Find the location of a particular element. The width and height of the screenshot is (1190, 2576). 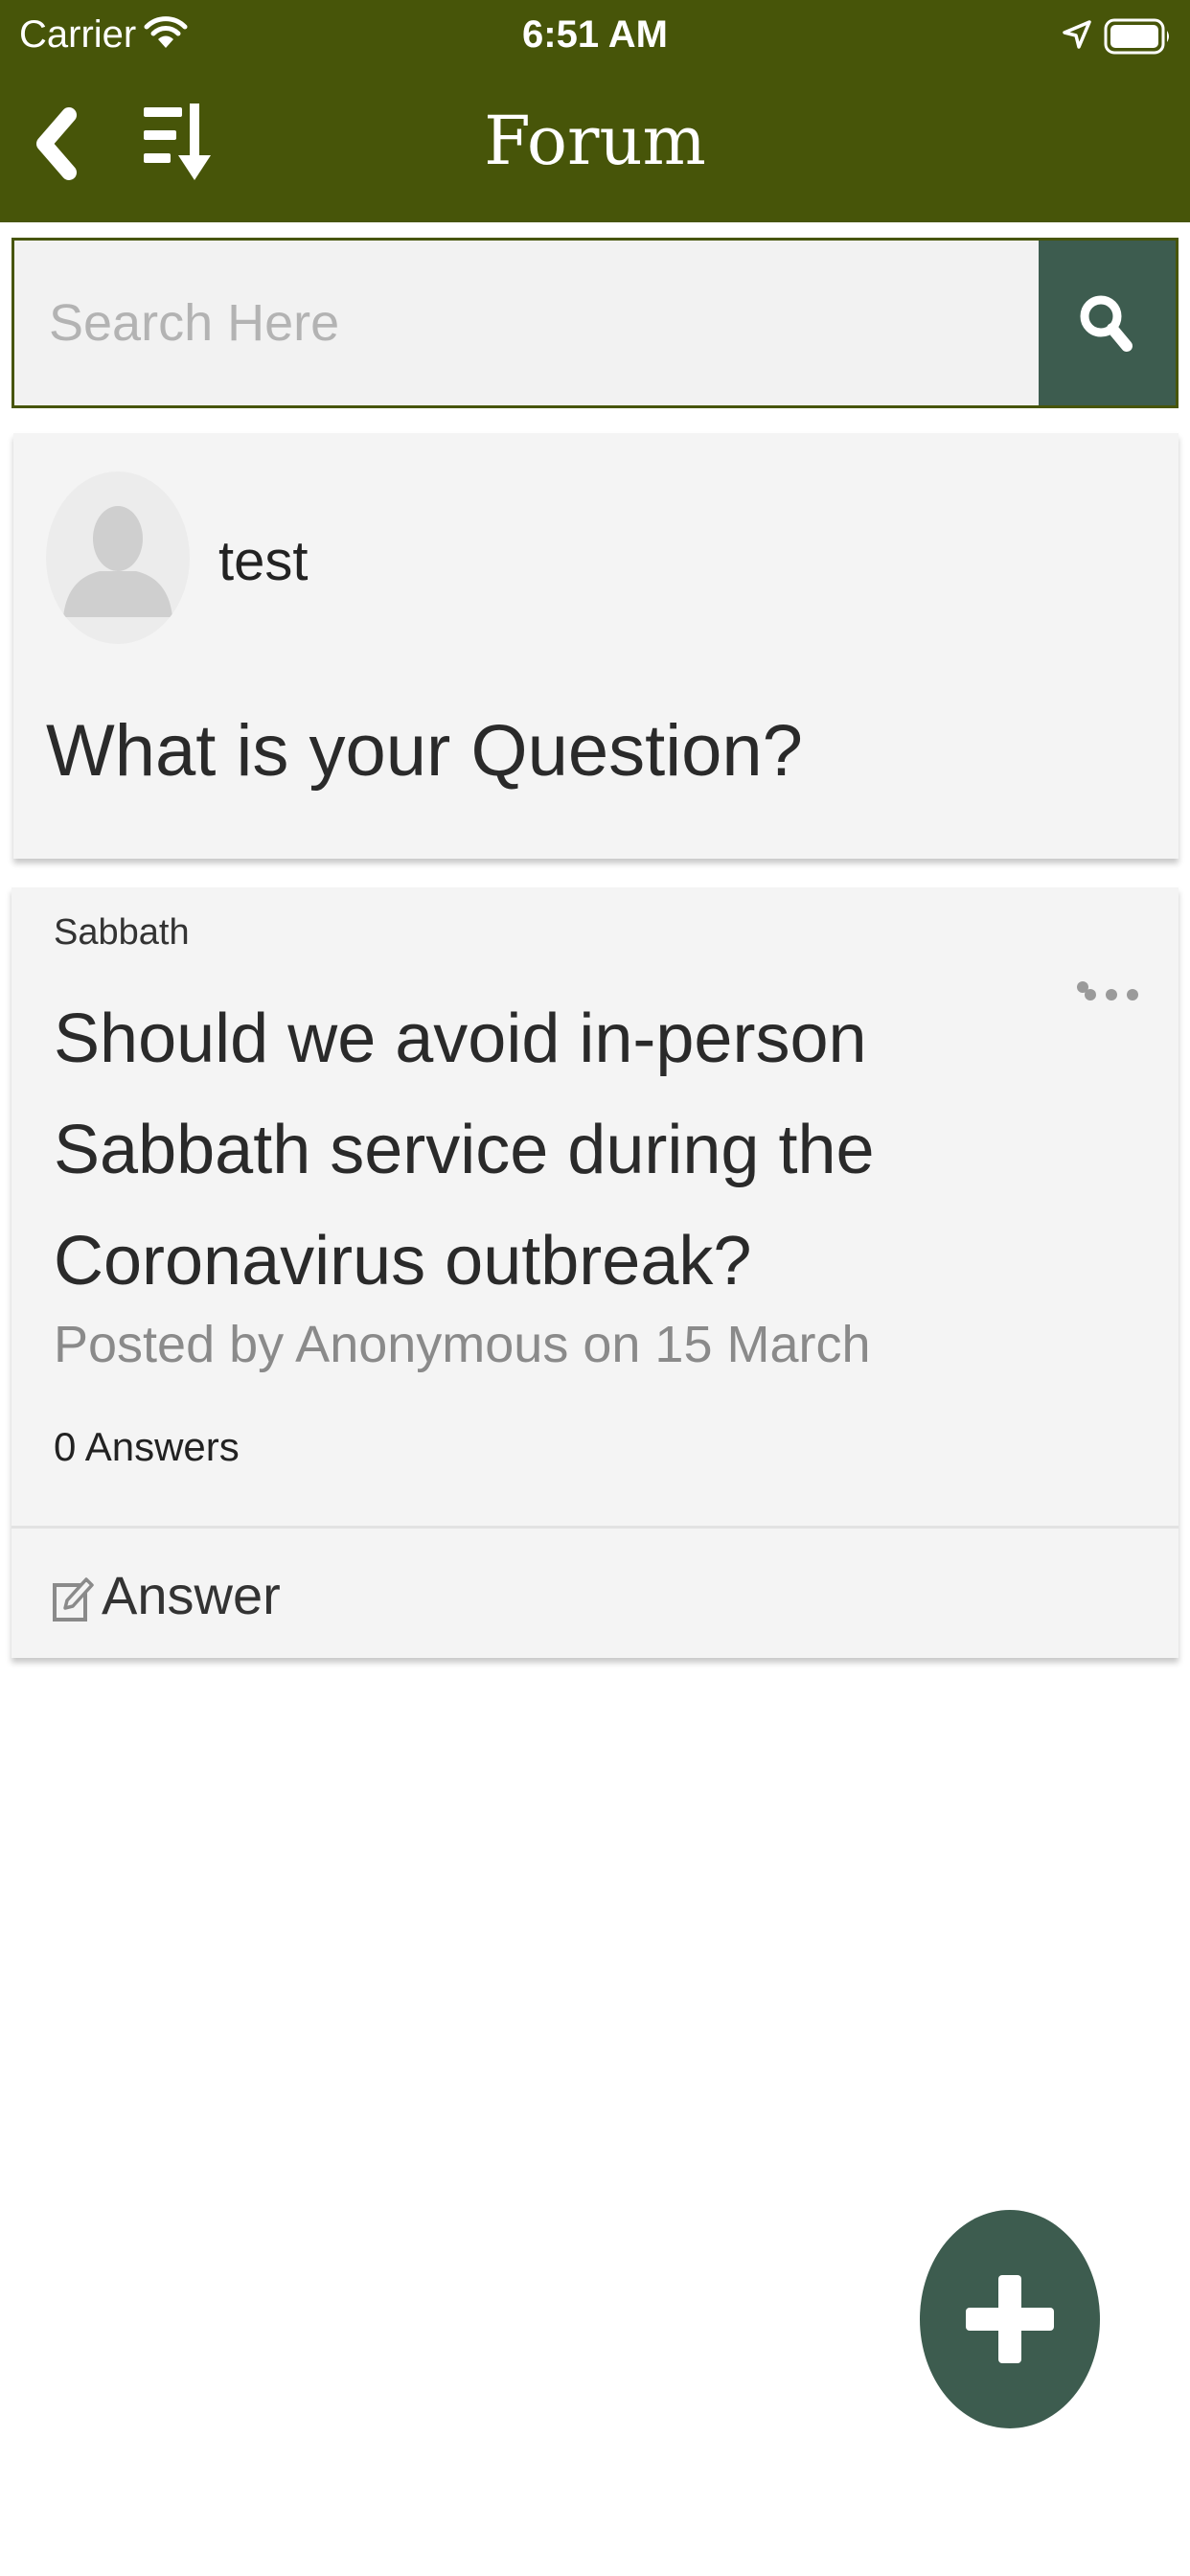

status-time: 6:51 AM is located at coordinates (595, 34).